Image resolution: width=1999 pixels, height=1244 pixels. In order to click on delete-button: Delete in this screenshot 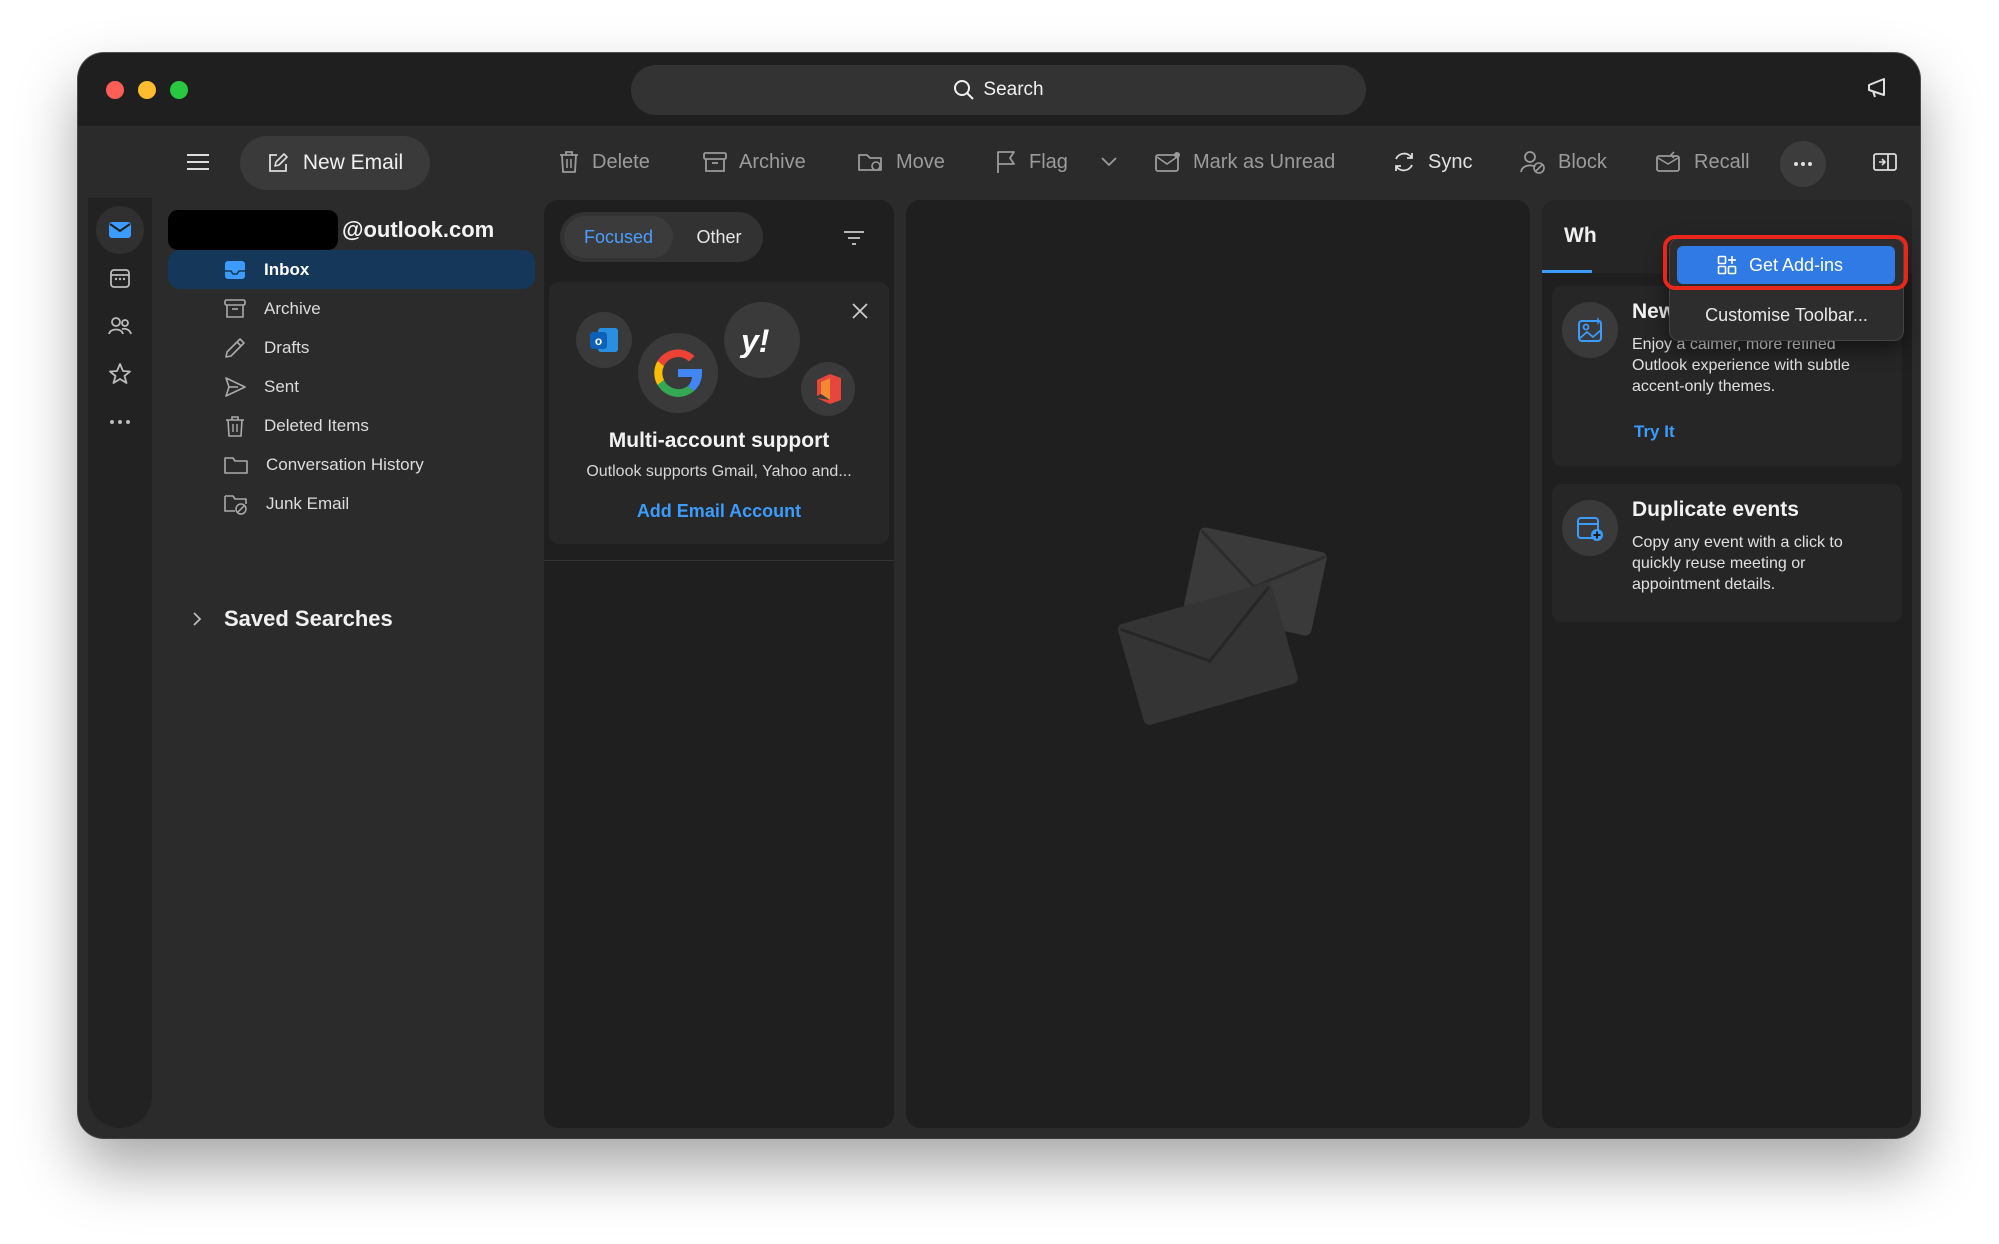, I will do `click(604, 162)`.